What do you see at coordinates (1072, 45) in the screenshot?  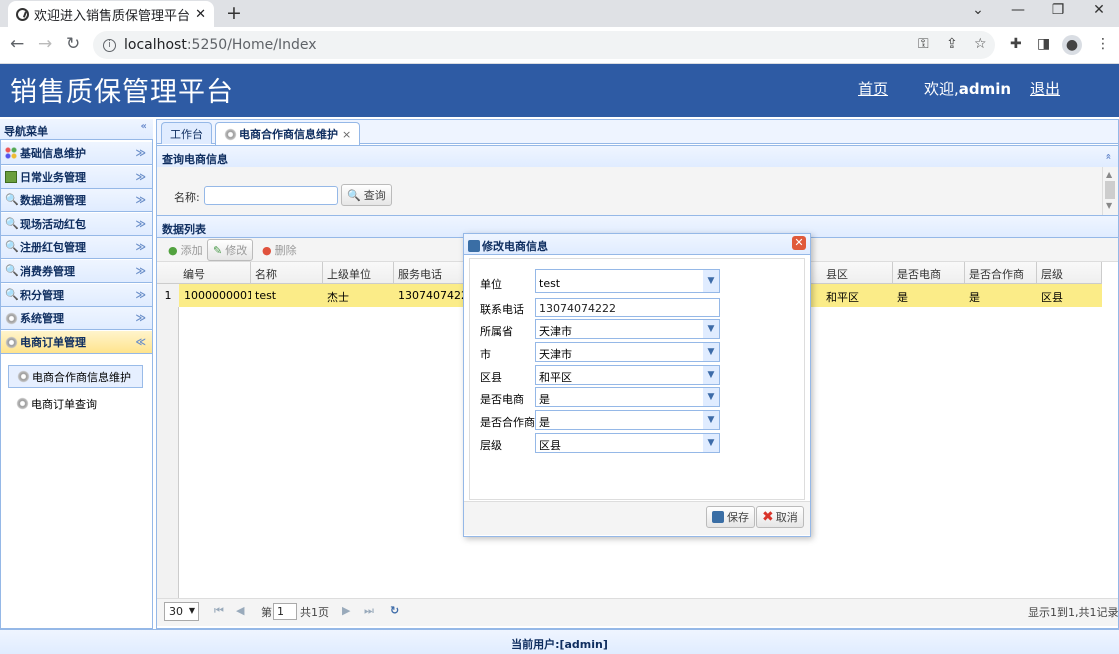 I see `profile-avatar-icon: ●` at bounding box center [1072, 45].